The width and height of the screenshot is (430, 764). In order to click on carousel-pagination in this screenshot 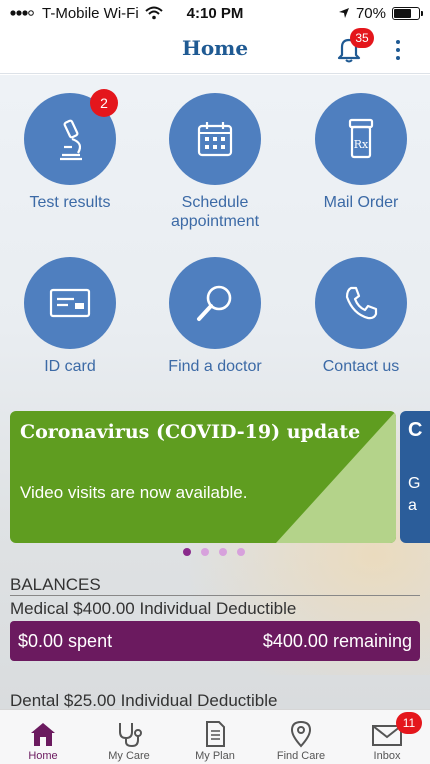, I will do `click(214, 552)`.